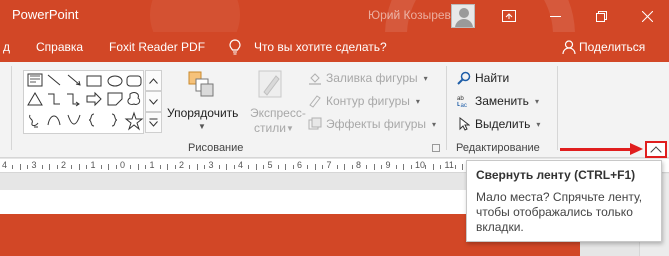 The image size is (669, 256). I want to click on gallery-scroll-down-button, so click(153, 101).